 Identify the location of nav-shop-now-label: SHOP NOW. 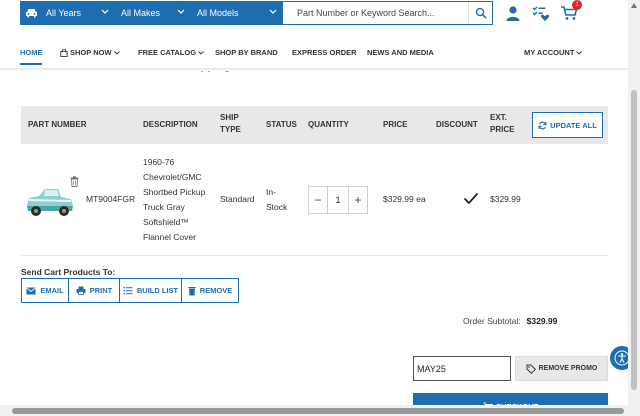
(91, 52).